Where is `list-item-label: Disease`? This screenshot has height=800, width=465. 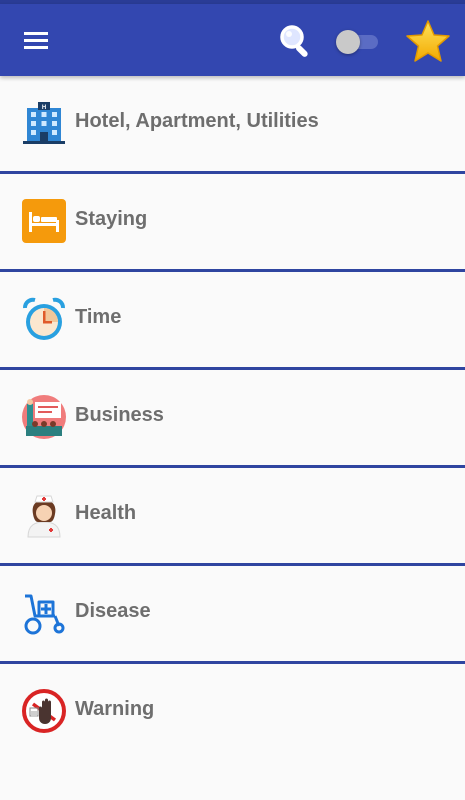
list-item-label: Disease is located at coordinates (113, 611).